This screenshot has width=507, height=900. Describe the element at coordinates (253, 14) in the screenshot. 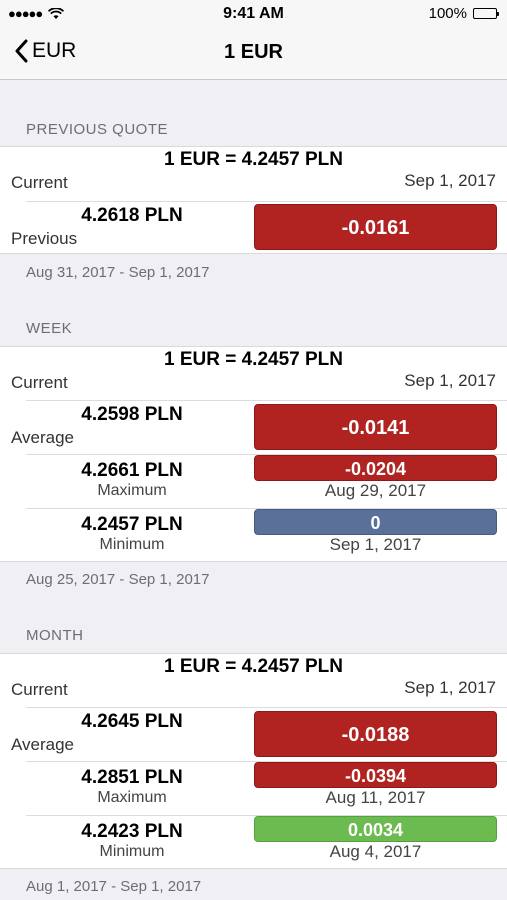

I see `status-bar: ●●●●● 9:41 AM 100%` at that location.